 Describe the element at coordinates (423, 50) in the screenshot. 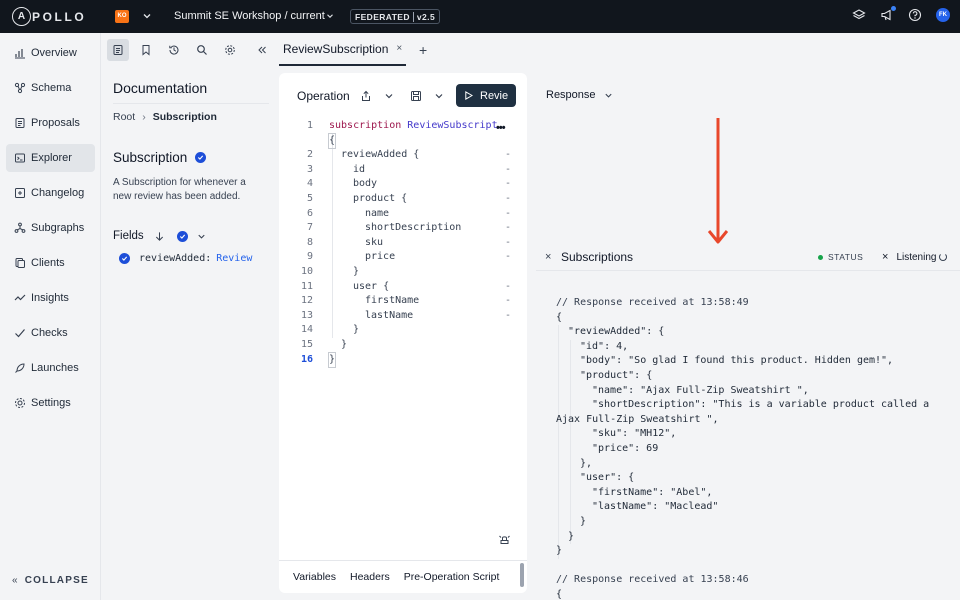

I see `add-tab-button: +` at that location.